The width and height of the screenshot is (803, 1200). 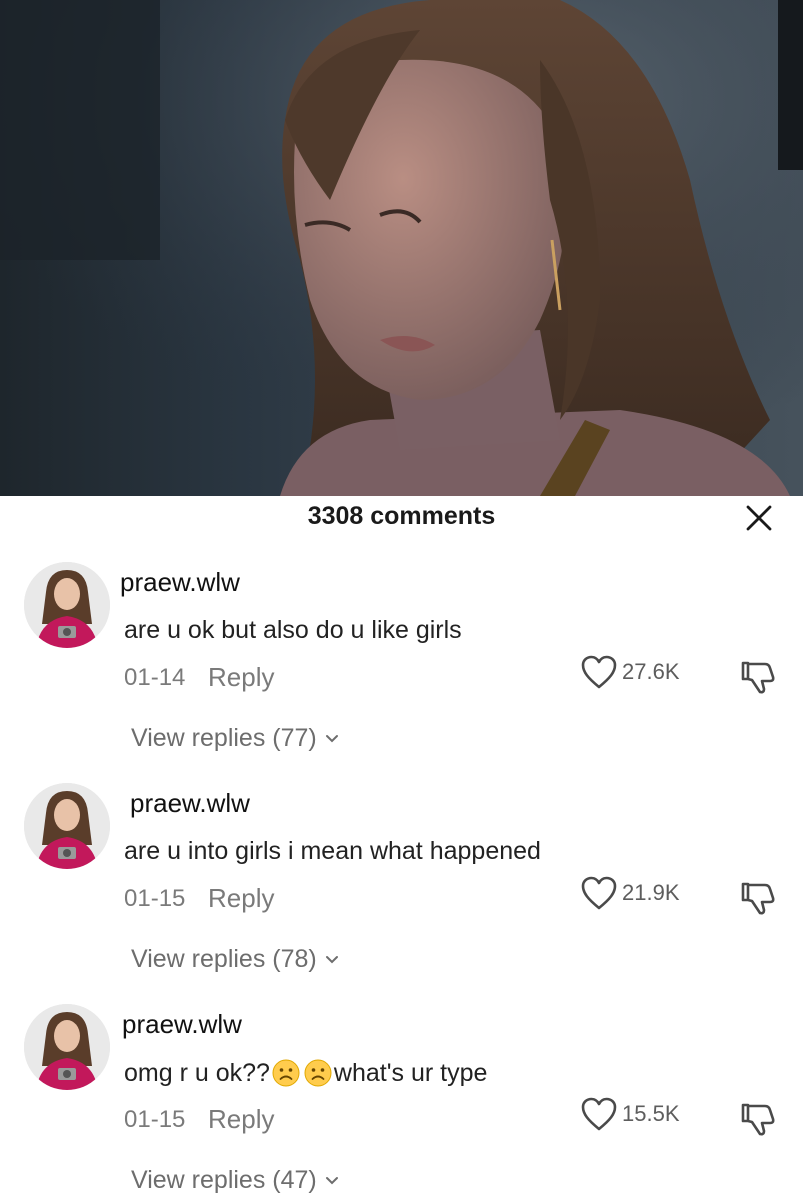 I want to click on comment-text-before: omg r u ok??, so click(x=197, y=1072).